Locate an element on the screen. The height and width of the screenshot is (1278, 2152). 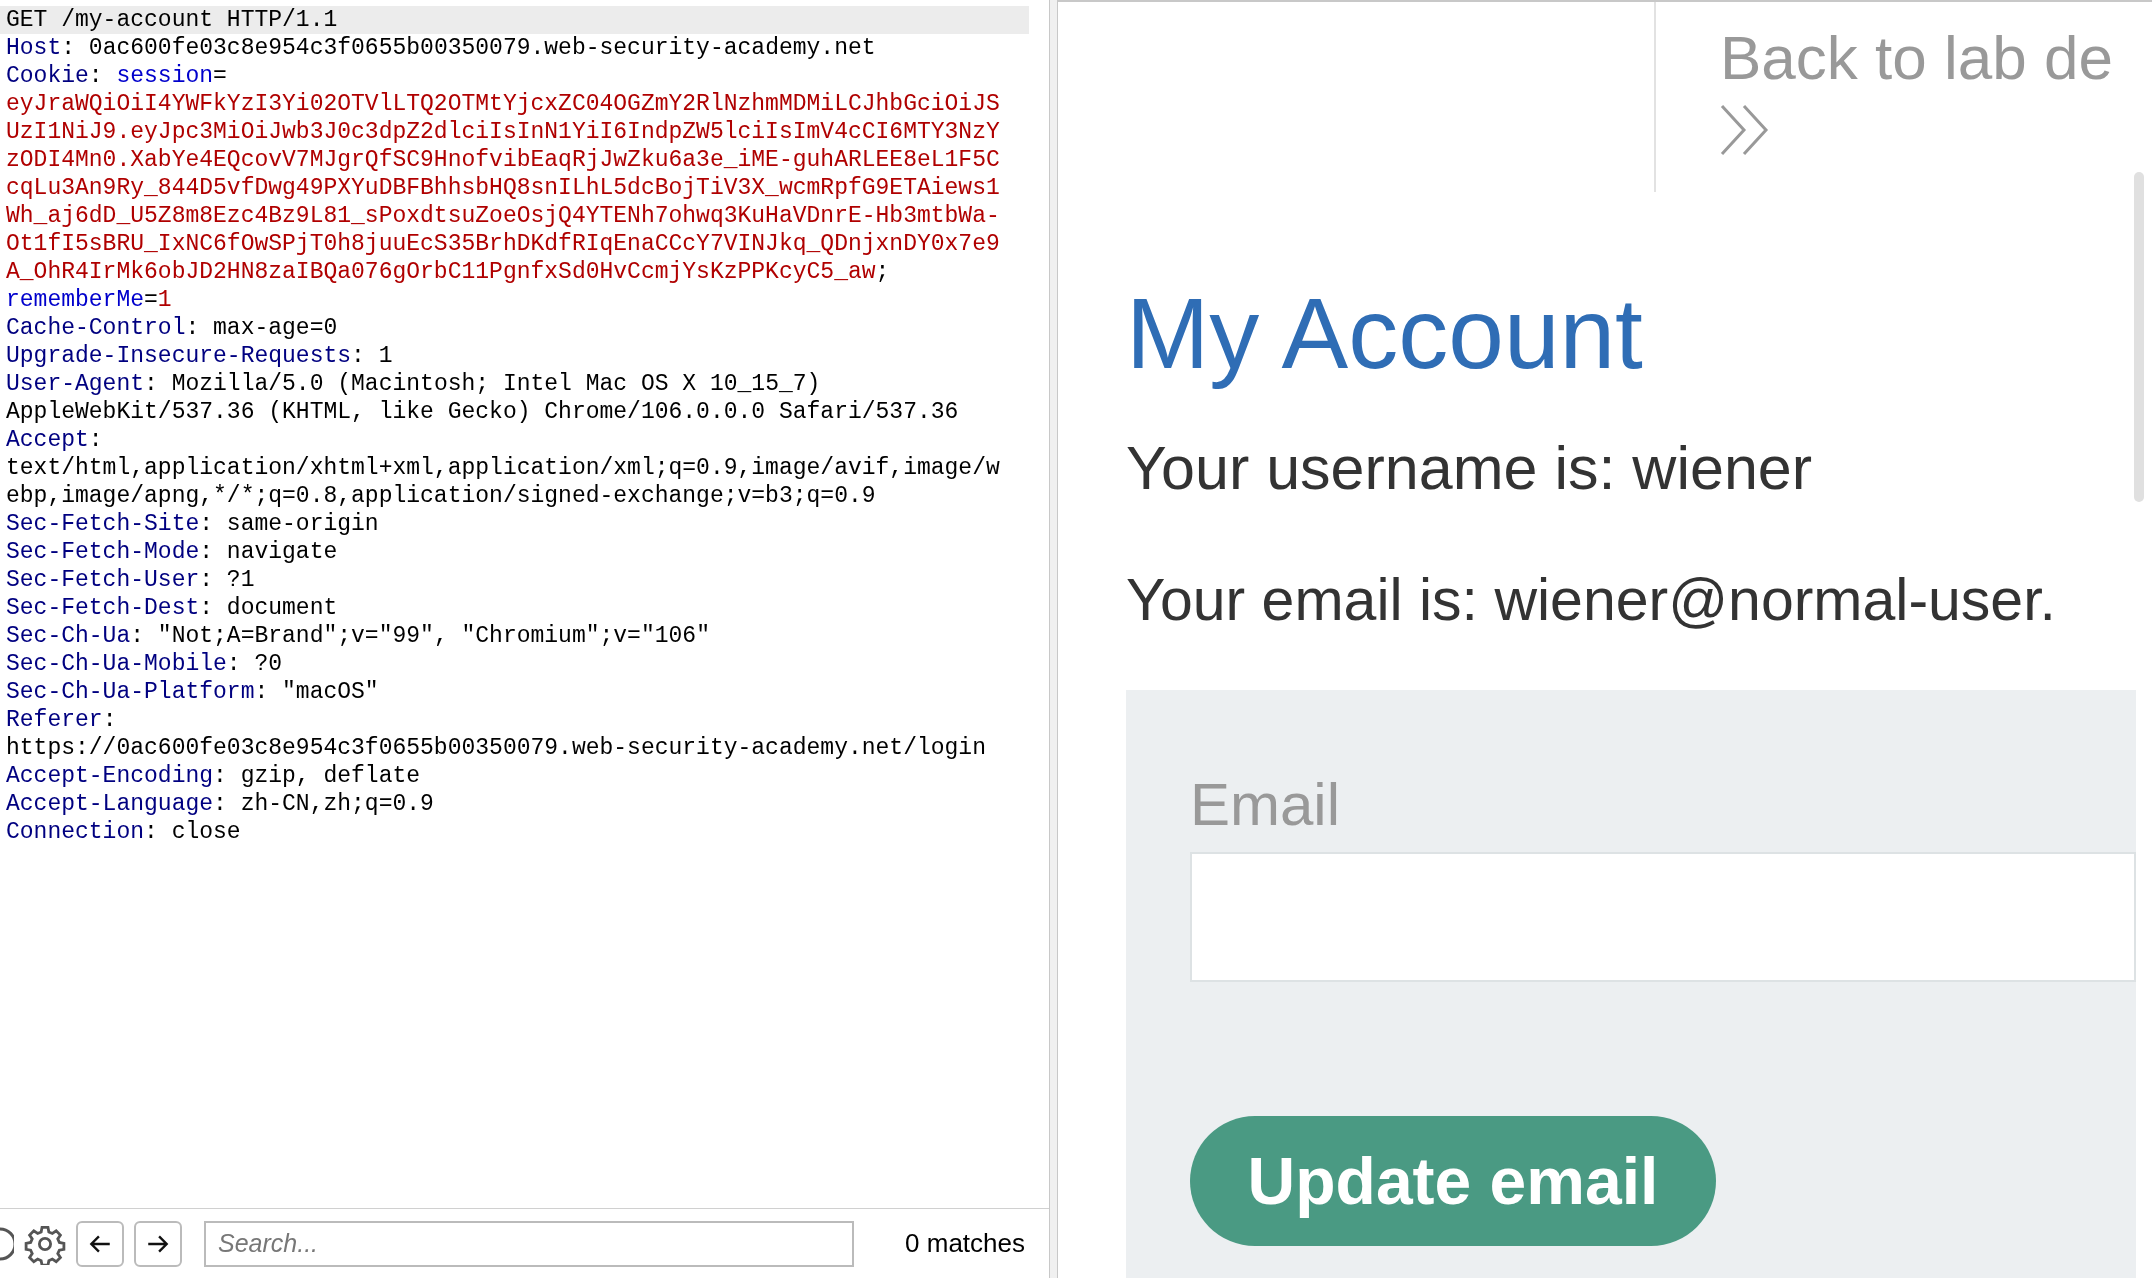
request-line: Accept-Encoding: gzip, deflate is located at coordinates (213, 776).